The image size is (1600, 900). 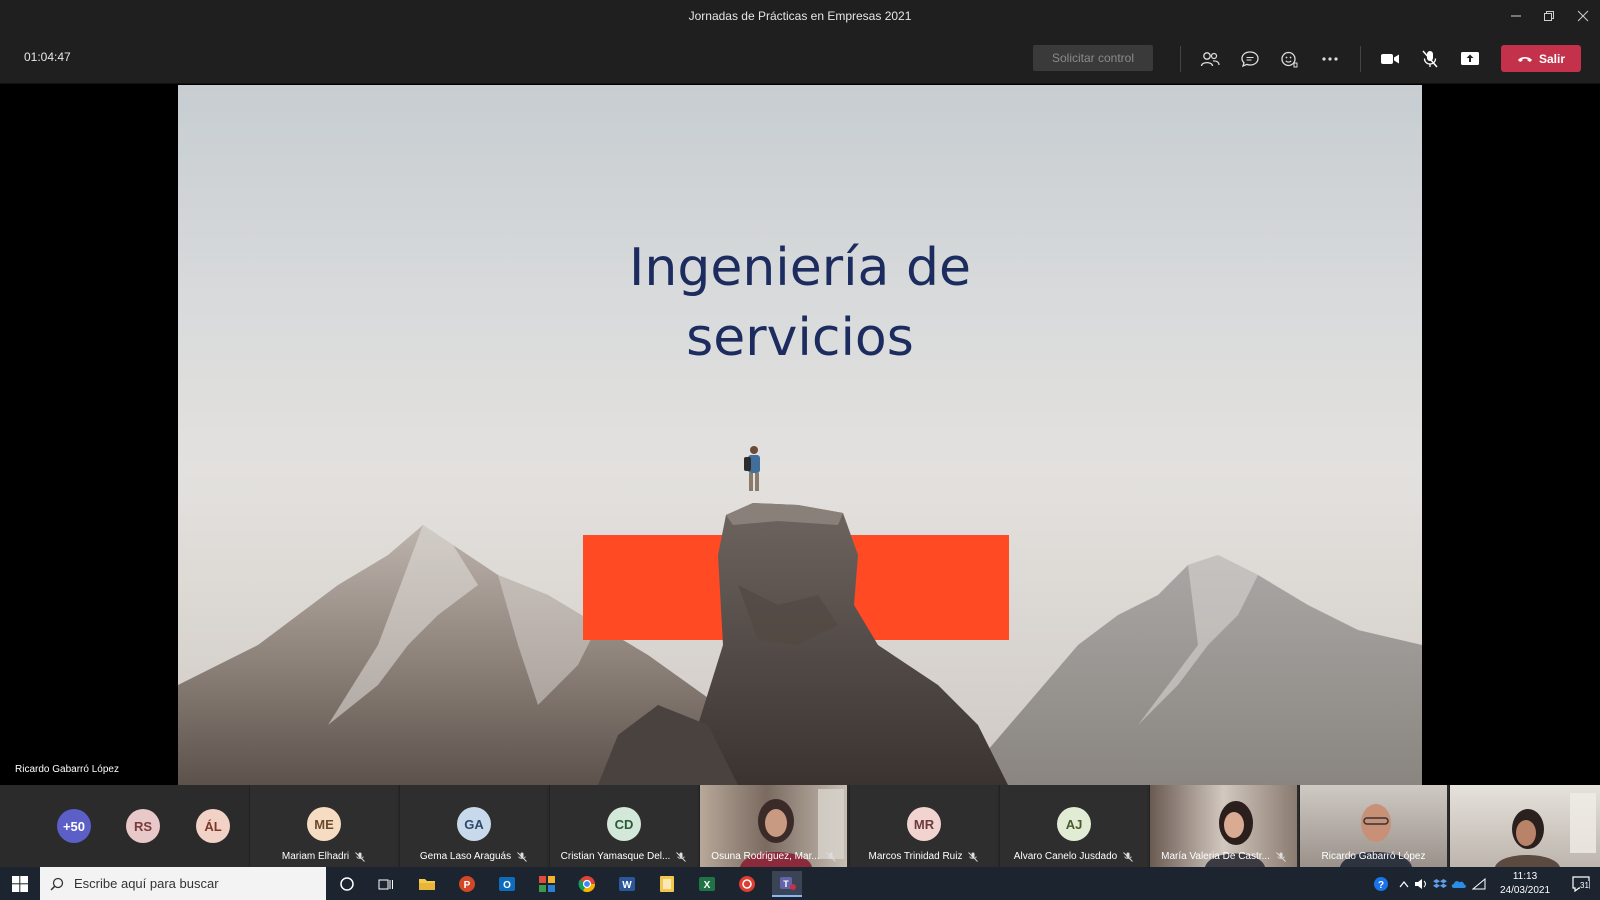 What do you see at coordinates (347, 884) in the screenshot?
I see `cortana-icon` at bounding box center [347, 884].